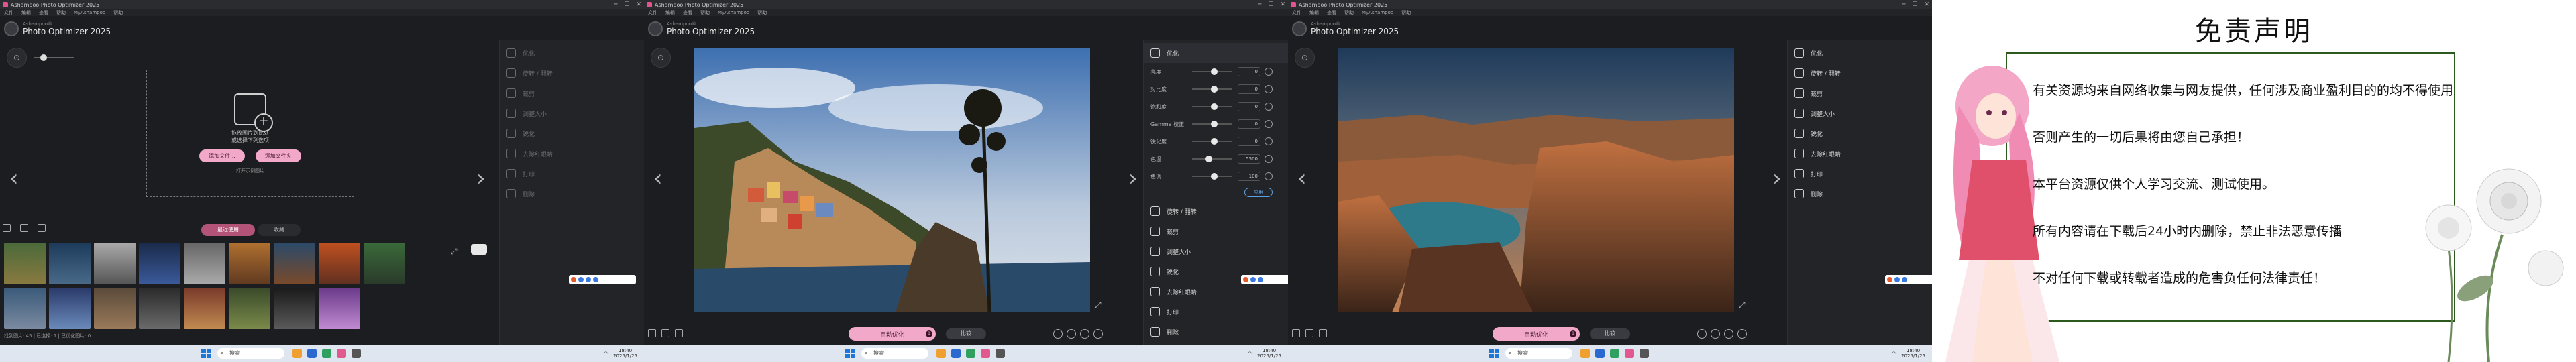 The height and width of the screenshot is (362, 2576). Describe the element at coordinates (1258, 192) in the screenshot. I see `apply-button: 应用` at that location.